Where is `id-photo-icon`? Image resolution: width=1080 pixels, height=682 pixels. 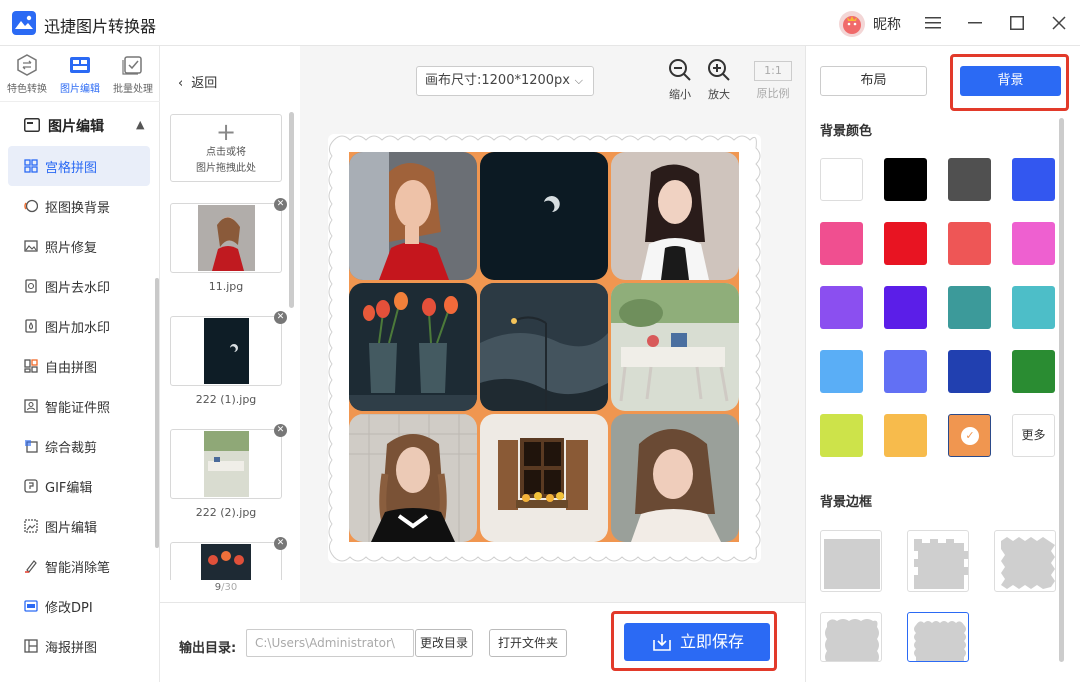 id-photo-icon is located at coordinates (31, 406).